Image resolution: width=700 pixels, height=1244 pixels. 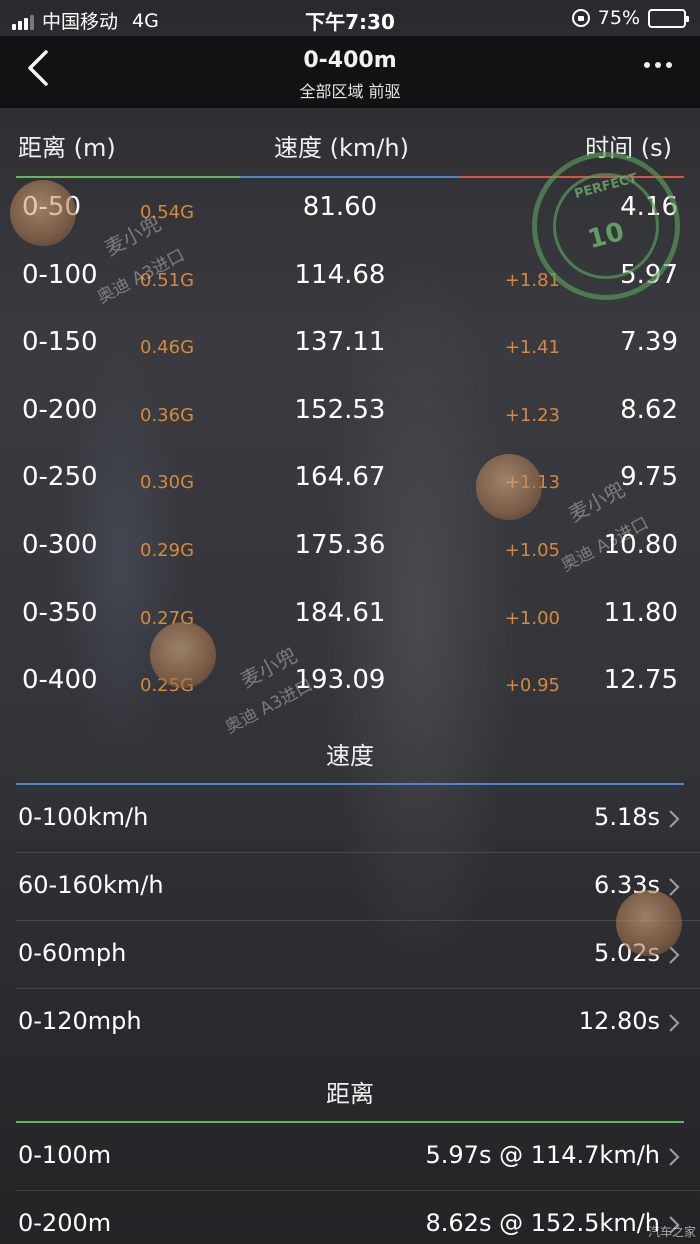 What do you see at coordinates (649, 477) in the screenshot?
I see `row-time: 9.75` at bounding box center [649, 477].